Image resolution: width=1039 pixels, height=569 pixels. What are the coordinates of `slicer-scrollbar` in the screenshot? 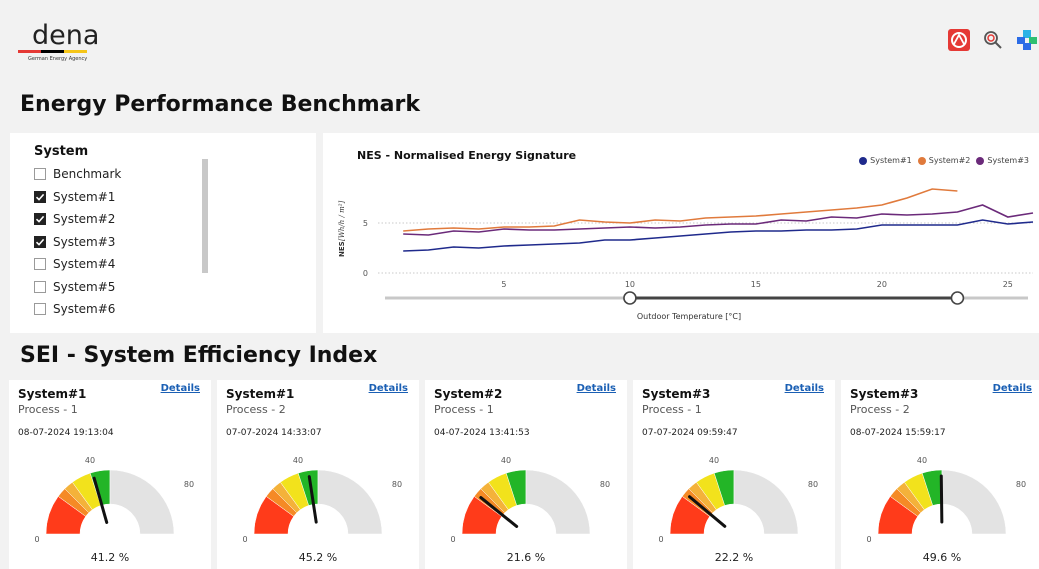 It's located at (205, 216).